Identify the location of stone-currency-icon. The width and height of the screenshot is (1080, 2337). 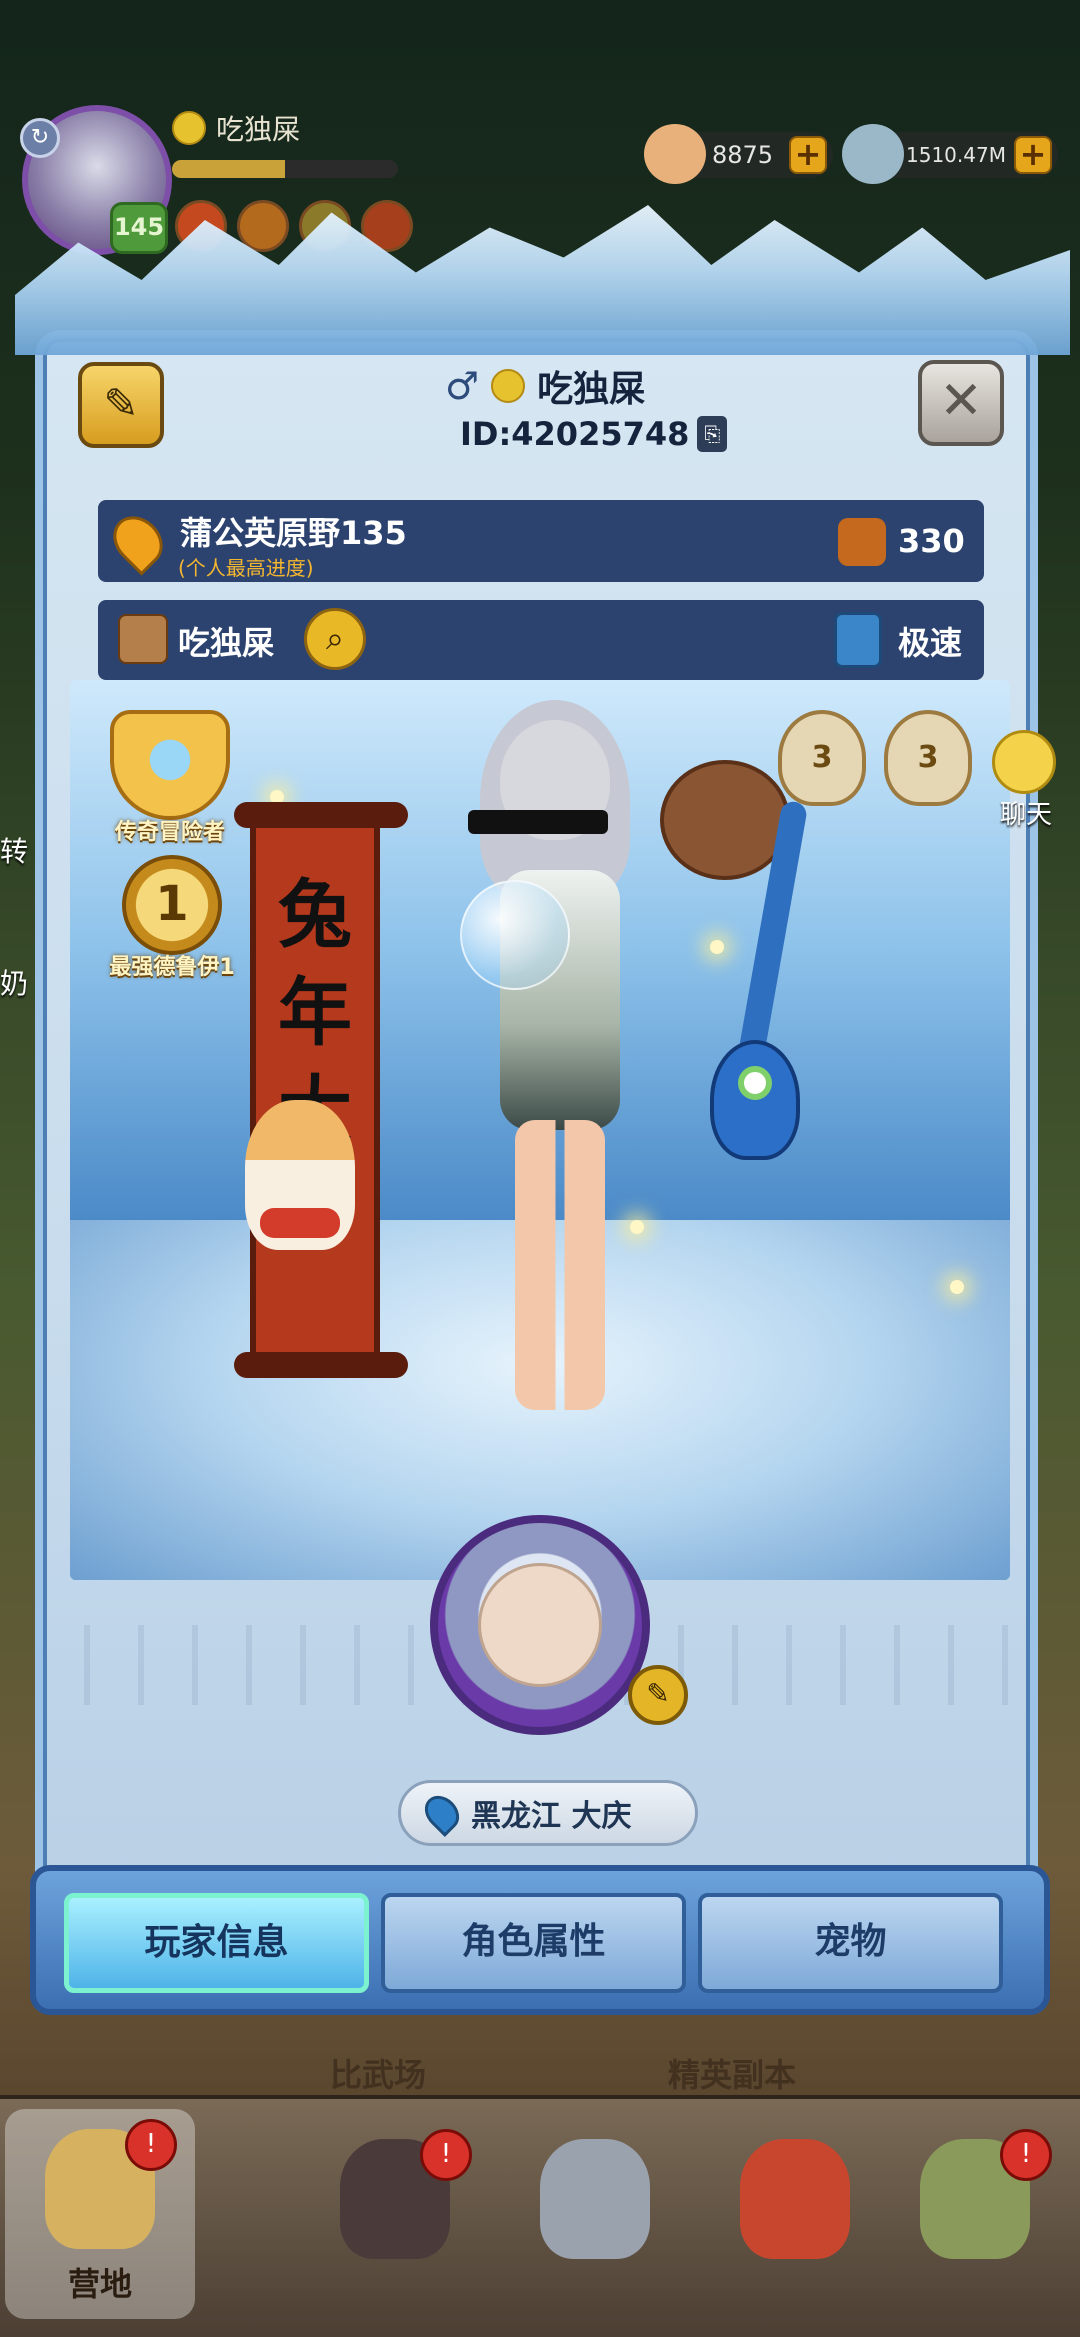
(873, 154).